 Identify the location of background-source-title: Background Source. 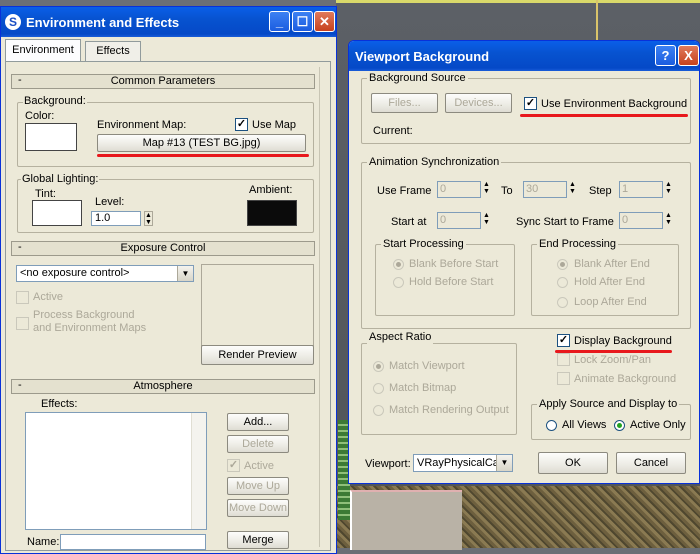
(417, 78).